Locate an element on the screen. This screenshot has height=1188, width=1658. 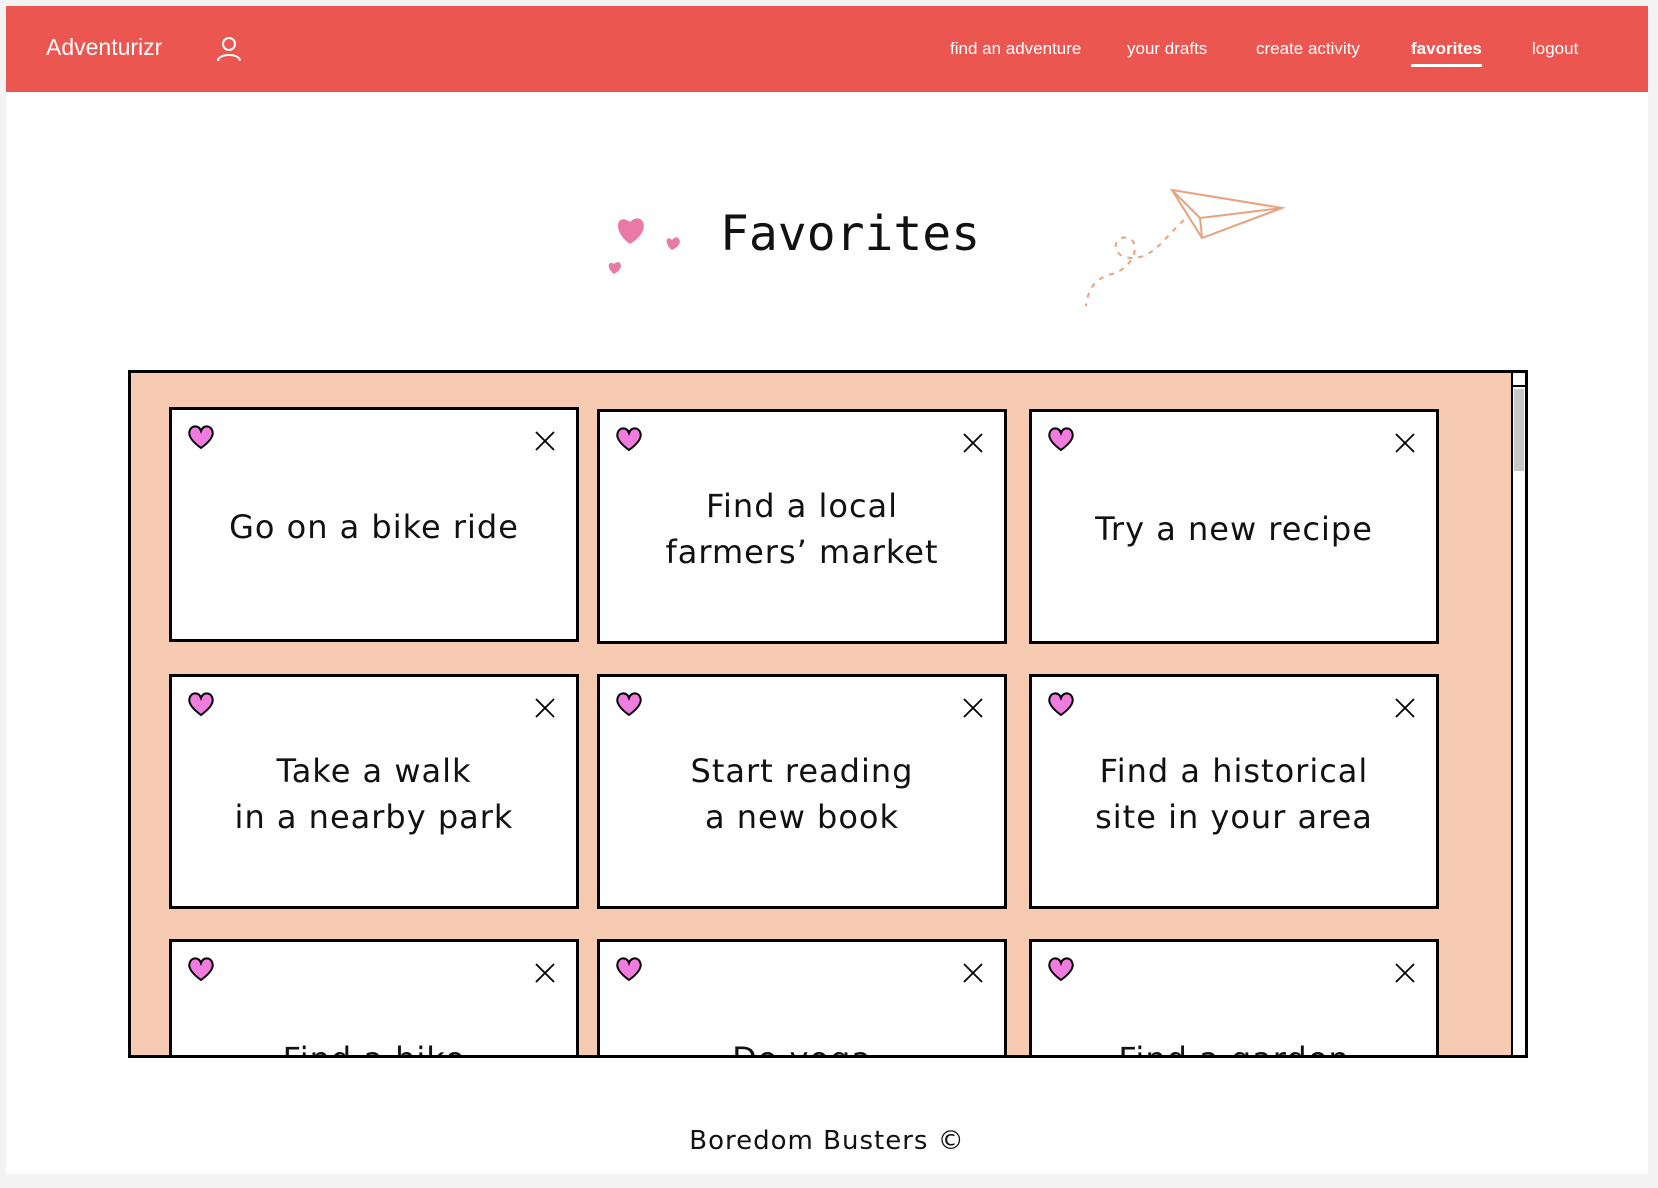
nav-find-adventure: find an adventure is located at coordinates (1015, 49).